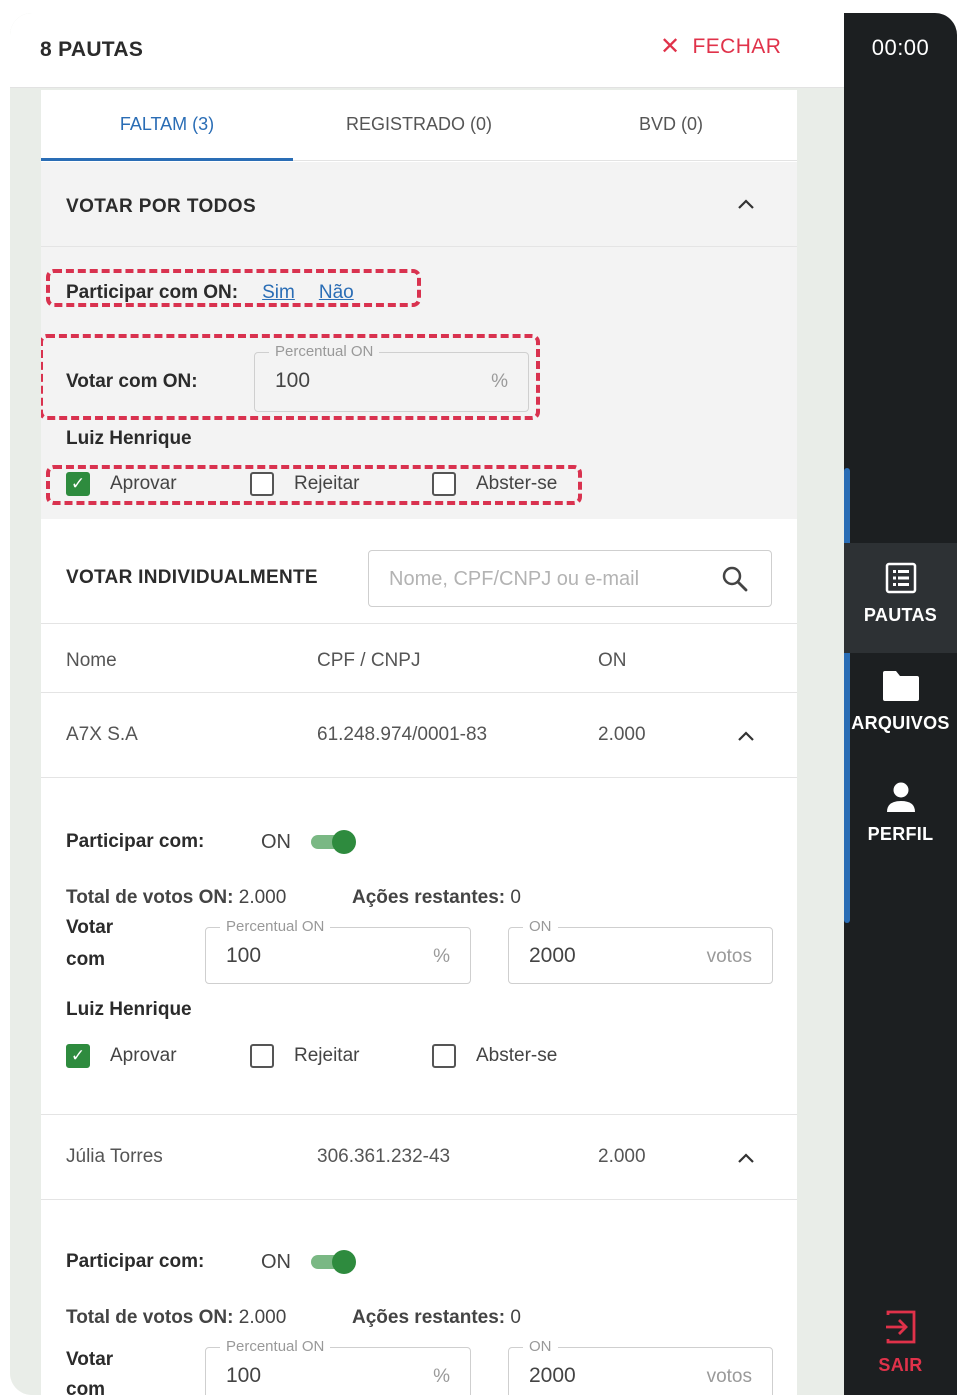  Describe the element at coordinates (143, 1055) in the screenshot. I see `option-aprovar-label: Aprovar` at that location.